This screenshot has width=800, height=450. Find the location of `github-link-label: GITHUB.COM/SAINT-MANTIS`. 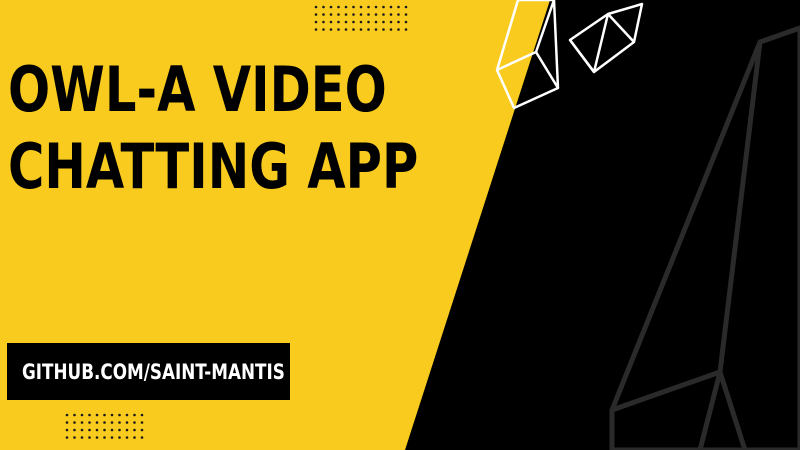

github-link-label: GITHUB.COM/SAINT-MANTIS is located at coordinates (153, 371).